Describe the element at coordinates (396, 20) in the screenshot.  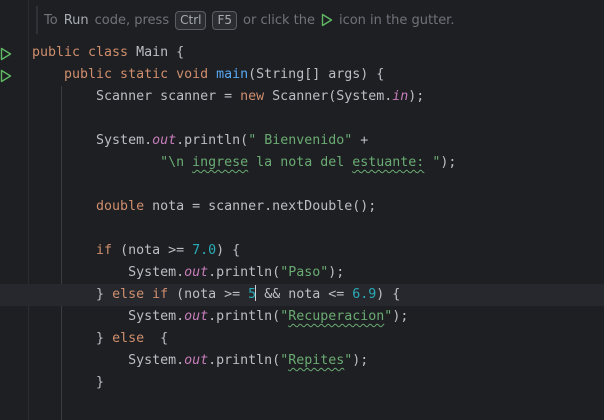
I see `hint-suffix-b: icon in the gutter.` at that location.